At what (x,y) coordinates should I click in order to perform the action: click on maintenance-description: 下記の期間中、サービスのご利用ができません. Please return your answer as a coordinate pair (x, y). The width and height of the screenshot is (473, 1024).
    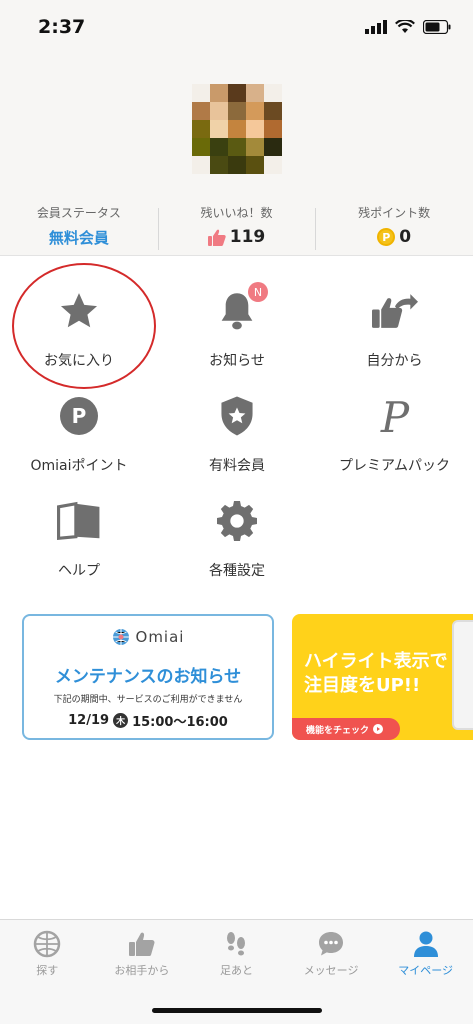
    Looking at the image, I should click on (148, 700).